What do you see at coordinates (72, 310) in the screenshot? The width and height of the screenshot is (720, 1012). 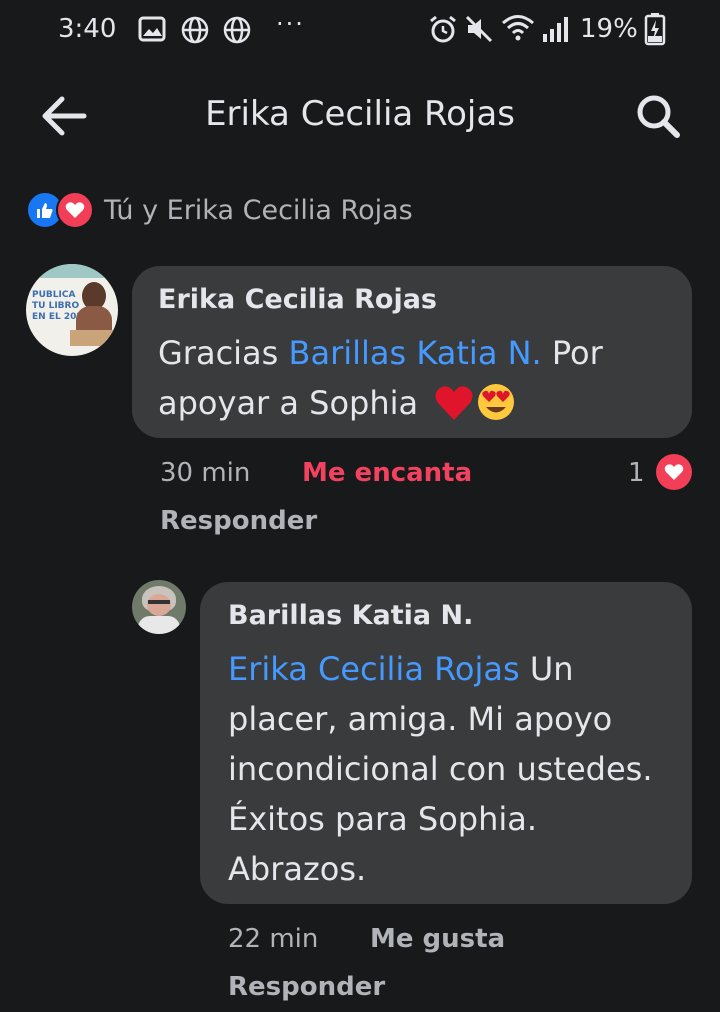 I see `avatar: PUBLICA TU LIBRO EN EL 2022` at bounding box center [72, 310].